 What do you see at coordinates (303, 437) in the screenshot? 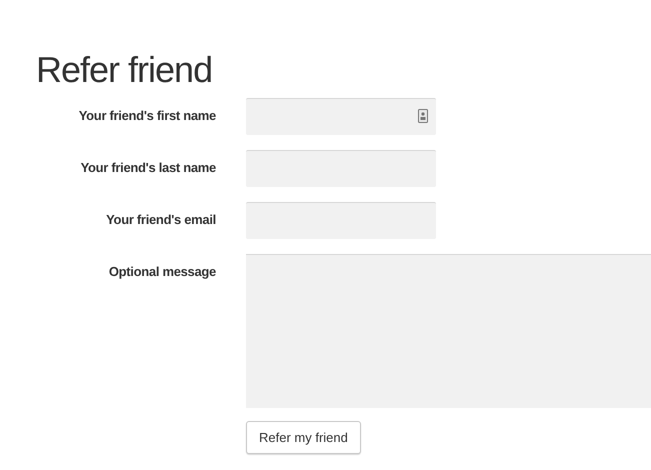
I see `refer-button: Refer my friend` at bounding box center [303, 437].